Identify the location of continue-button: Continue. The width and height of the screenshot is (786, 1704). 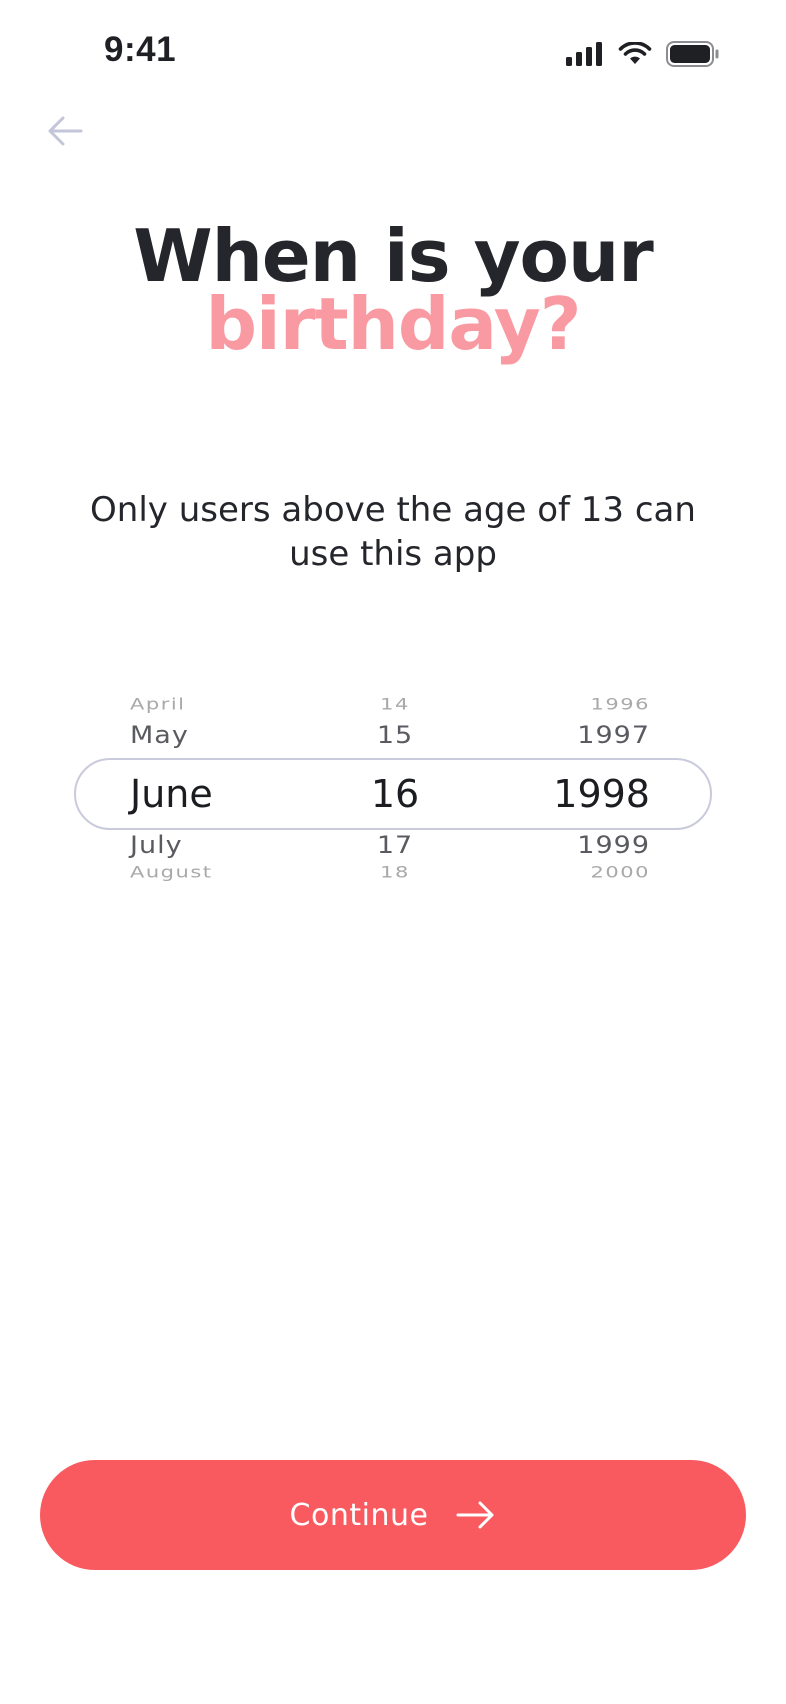
(393, 1515).